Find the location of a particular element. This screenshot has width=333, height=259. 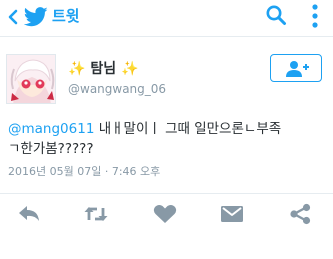

tweet-text-line-2: ㄱ한가봄????? is located at coordinates (51, 149).